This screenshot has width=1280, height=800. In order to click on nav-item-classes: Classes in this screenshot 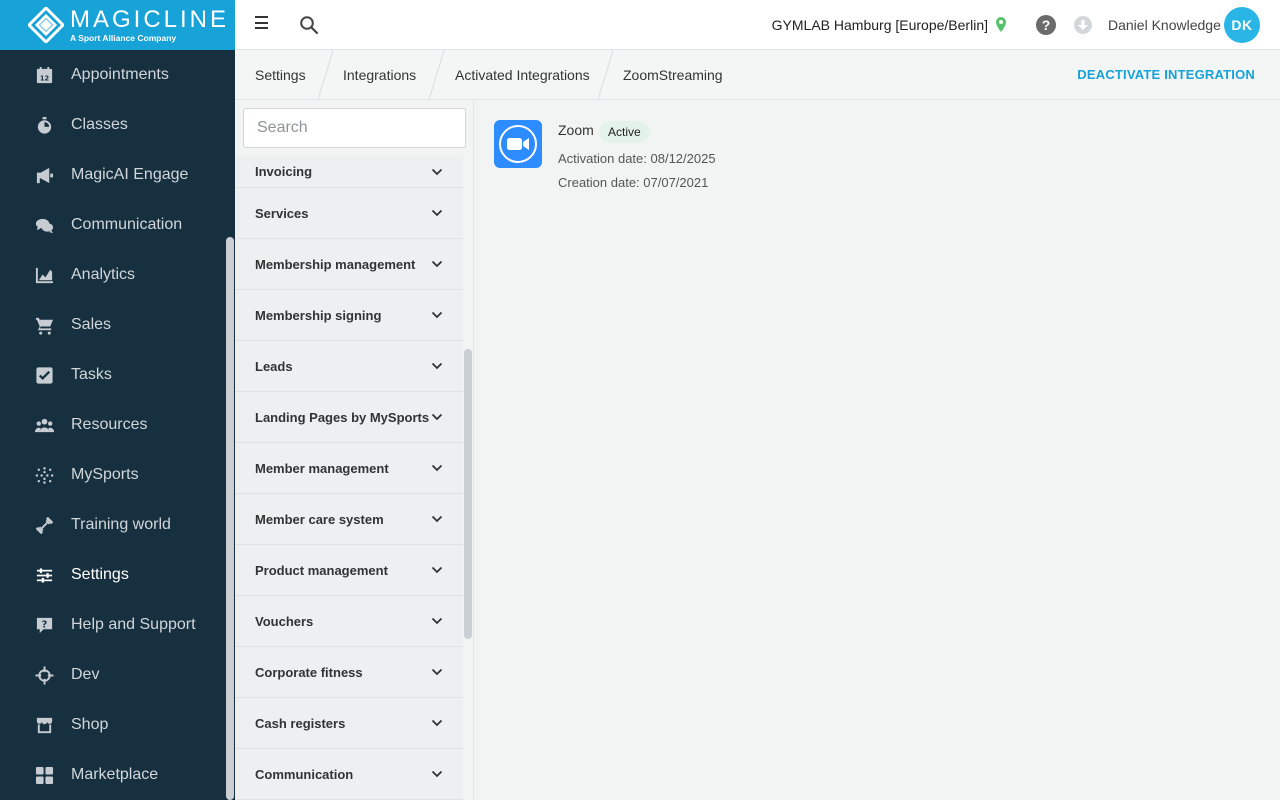, I will do `click(111, 125)`.